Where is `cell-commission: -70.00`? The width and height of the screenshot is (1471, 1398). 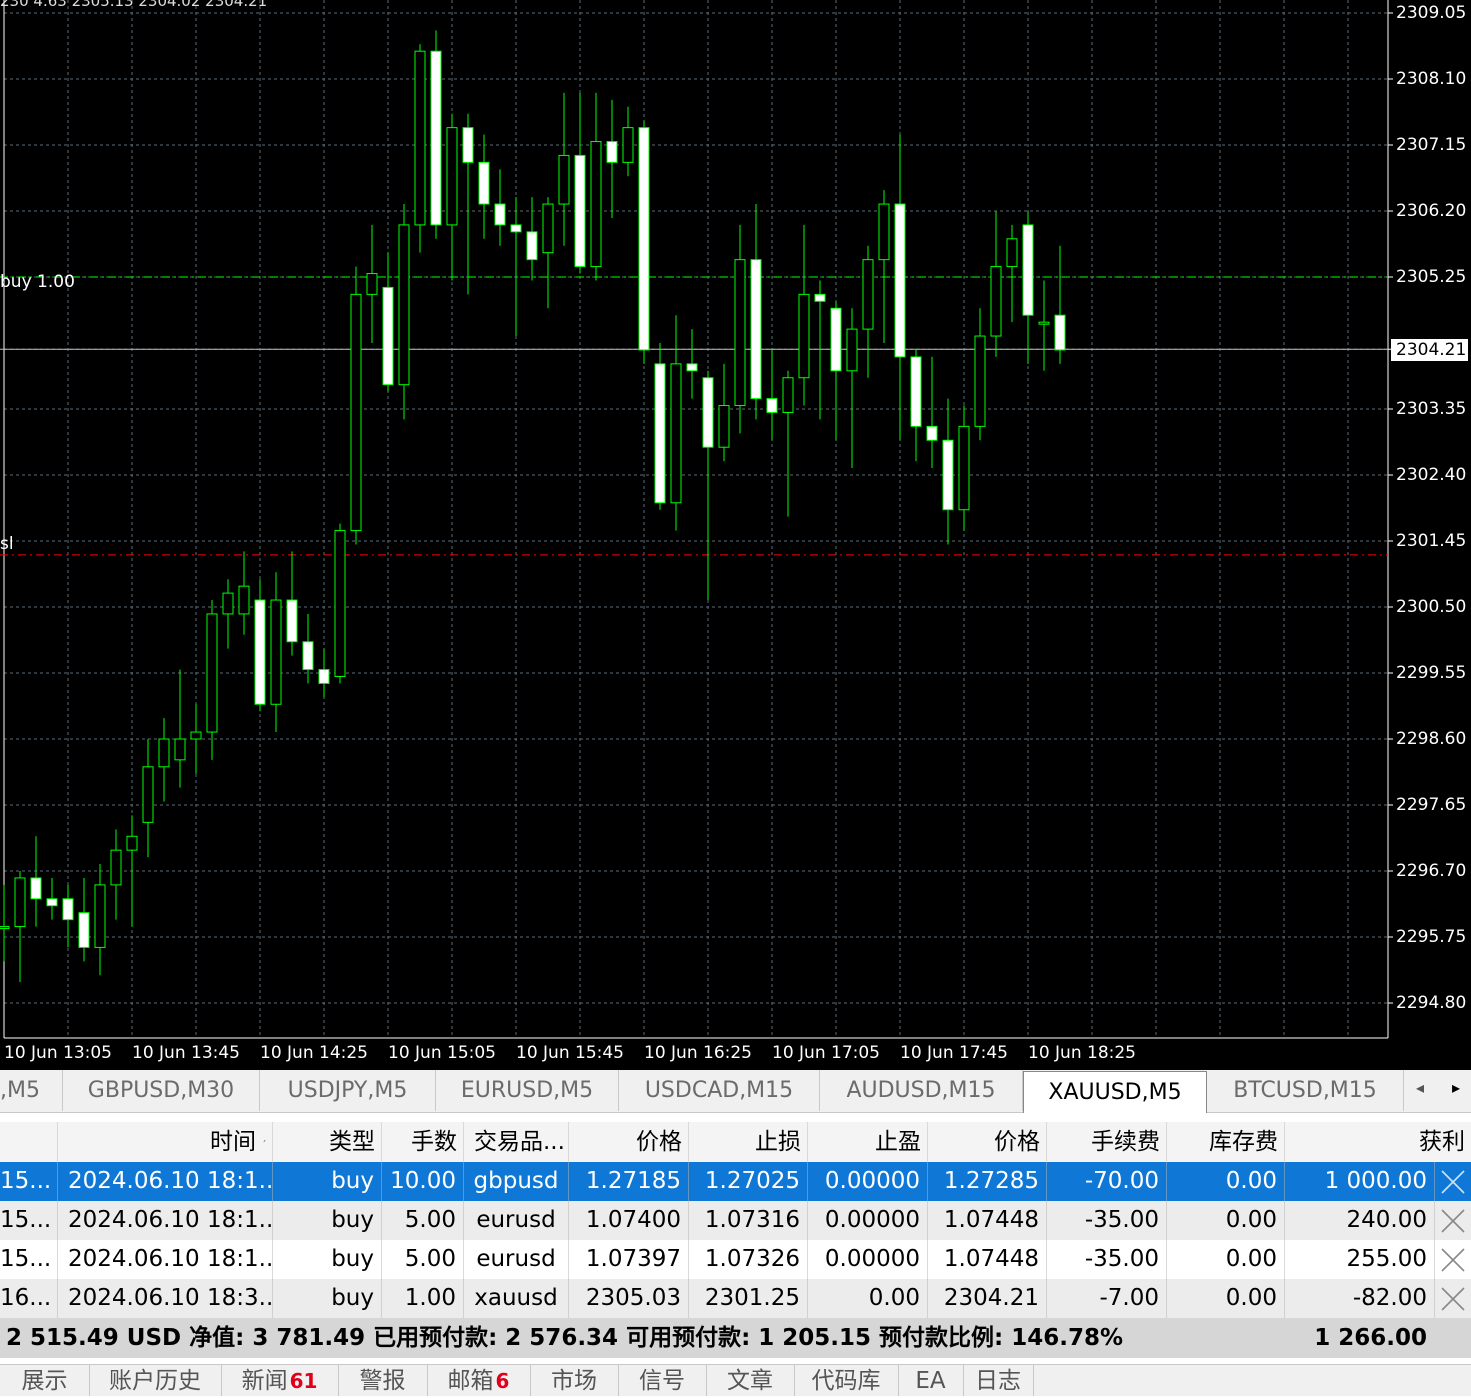 cell-commission: -70.00 is located at coordinates (1107, 1181).